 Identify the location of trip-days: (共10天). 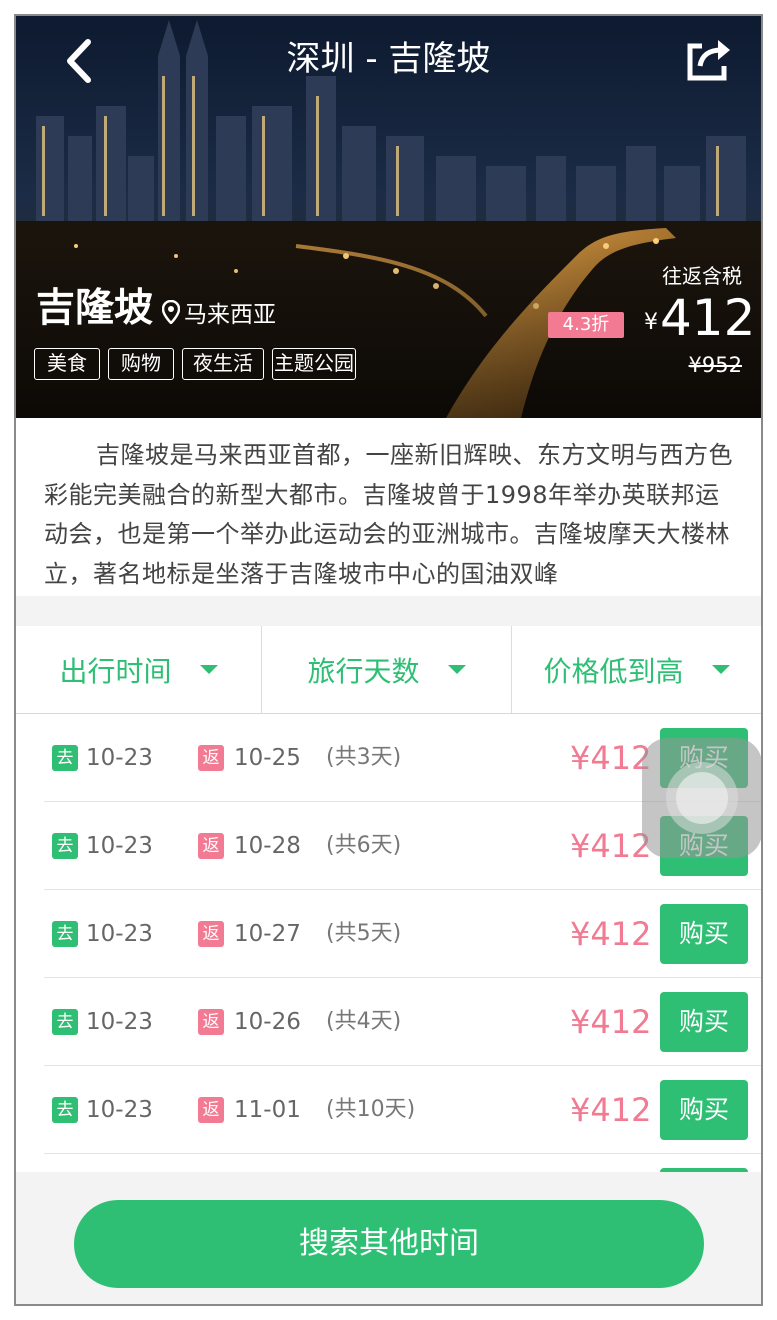
(371, 1109).